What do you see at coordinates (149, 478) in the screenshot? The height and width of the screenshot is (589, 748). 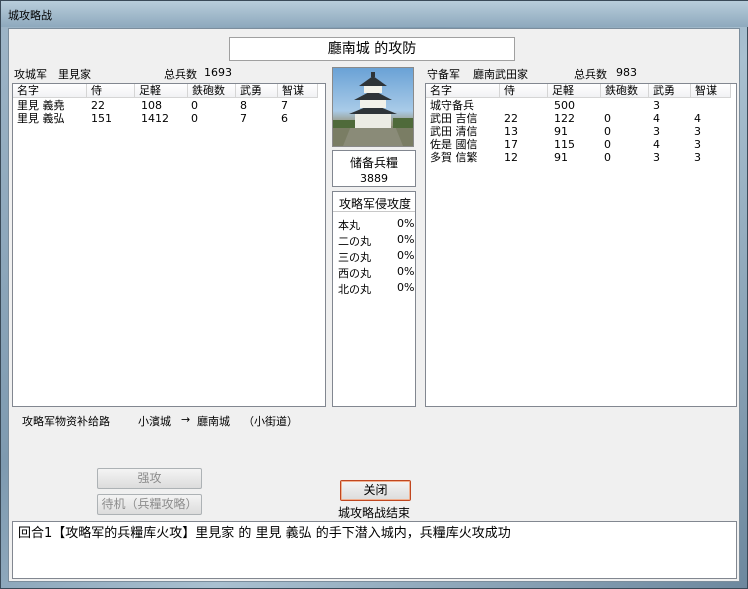 I see `assault-button: 强攻` at bounding box center [149, 478].